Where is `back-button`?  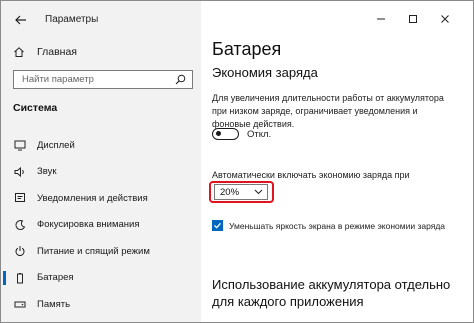 back-button is located at coordinates (21, 20).